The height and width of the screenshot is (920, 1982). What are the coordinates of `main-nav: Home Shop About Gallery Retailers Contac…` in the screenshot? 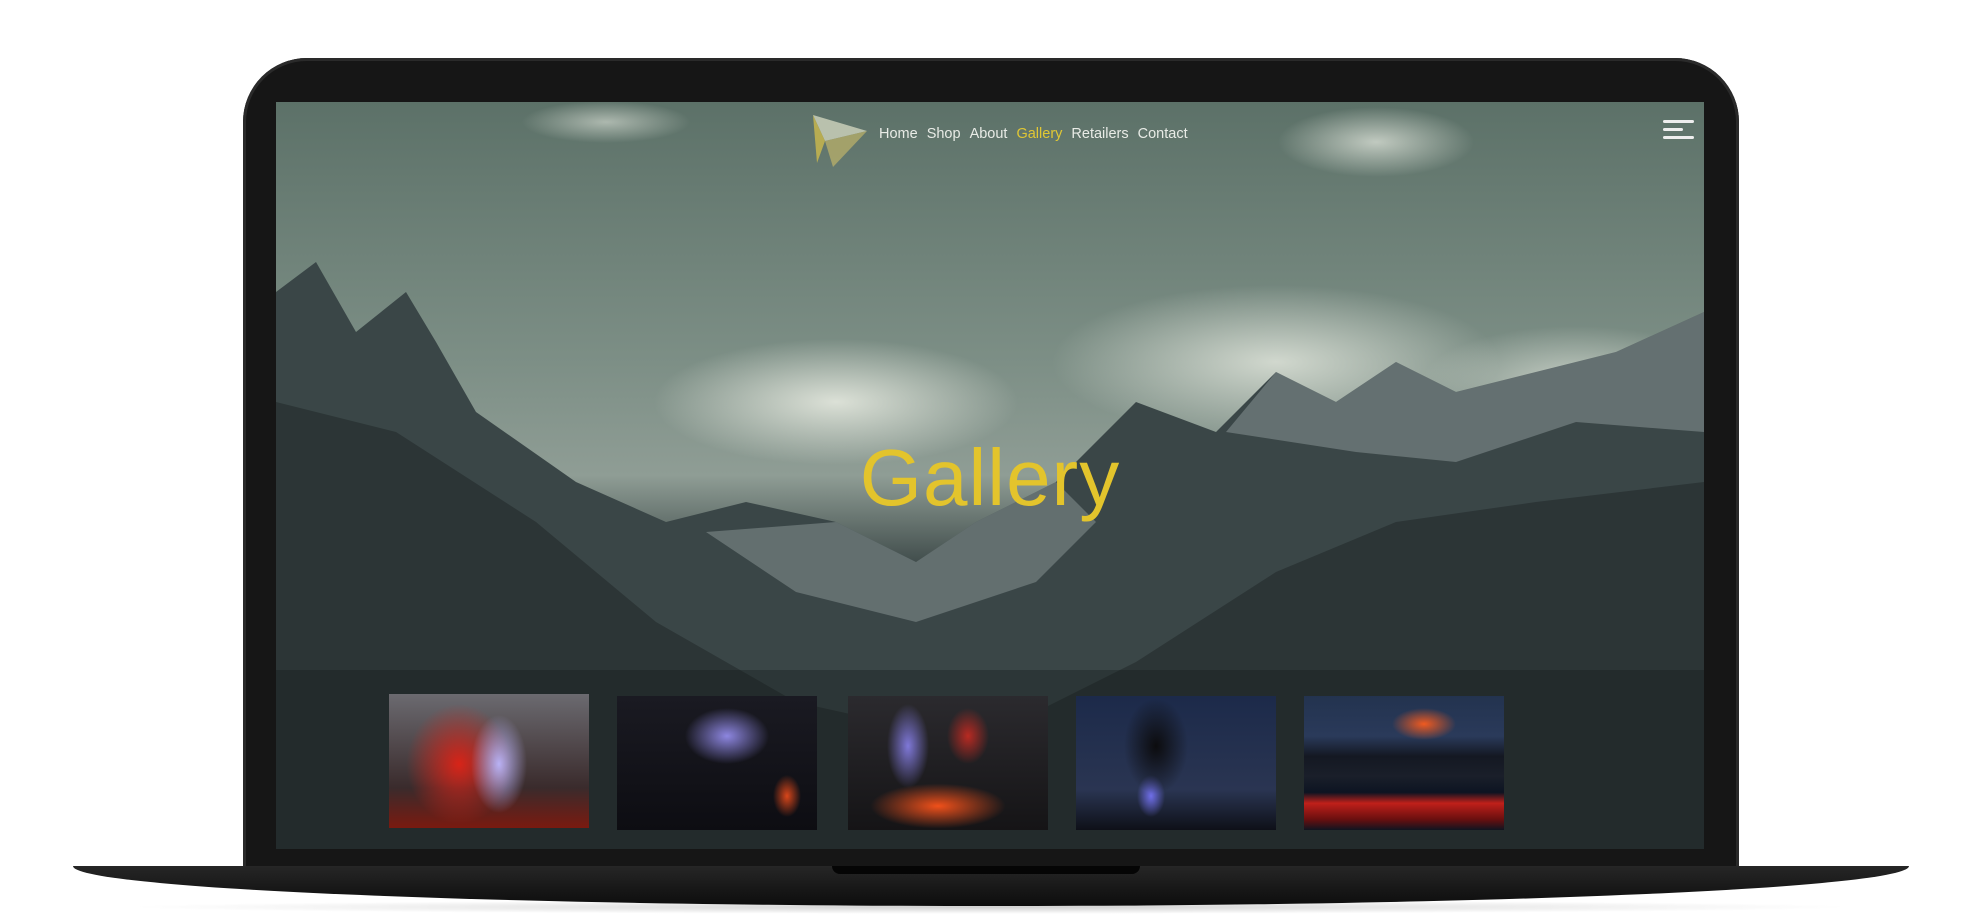 It's located at (998, 138).